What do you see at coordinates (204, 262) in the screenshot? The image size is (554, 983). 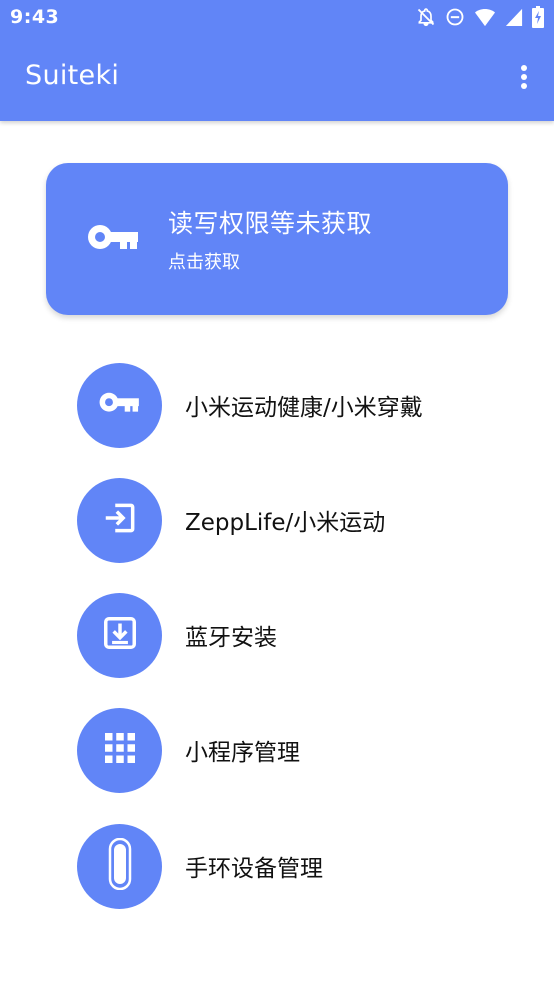 I see `permission-subtitle: 点击获取` at bounding box center [204, 262].